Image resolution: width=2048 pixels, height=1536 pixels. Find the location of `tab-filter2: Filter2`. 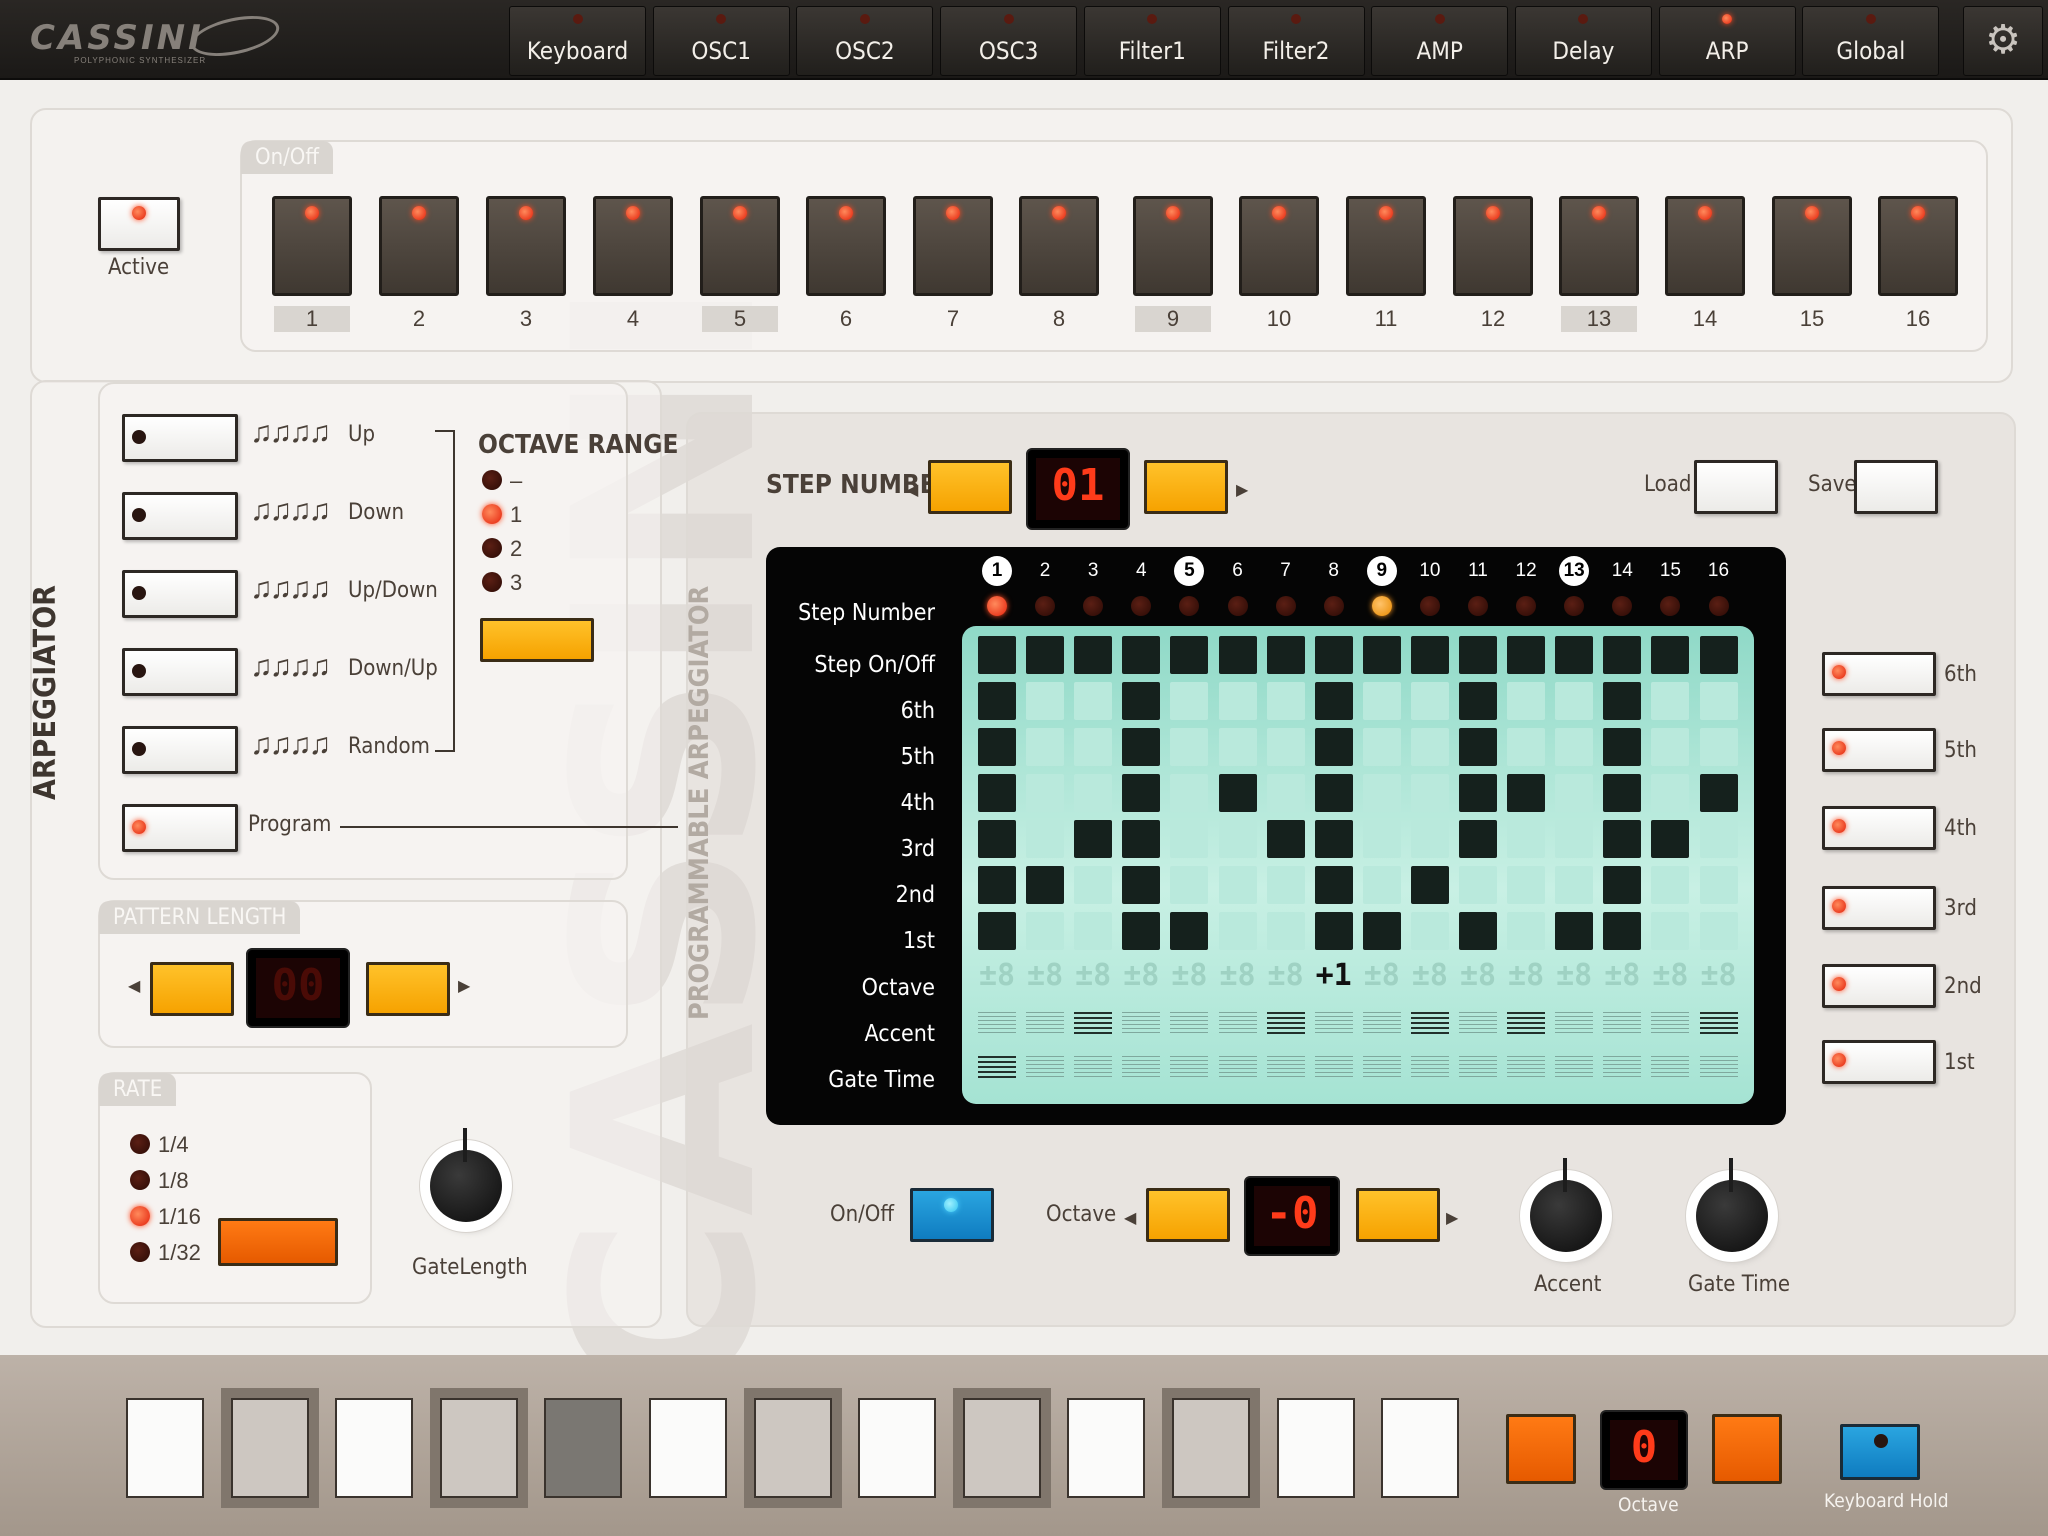

tab-filter2: Filter2 is located at coordinates (1296, 41).